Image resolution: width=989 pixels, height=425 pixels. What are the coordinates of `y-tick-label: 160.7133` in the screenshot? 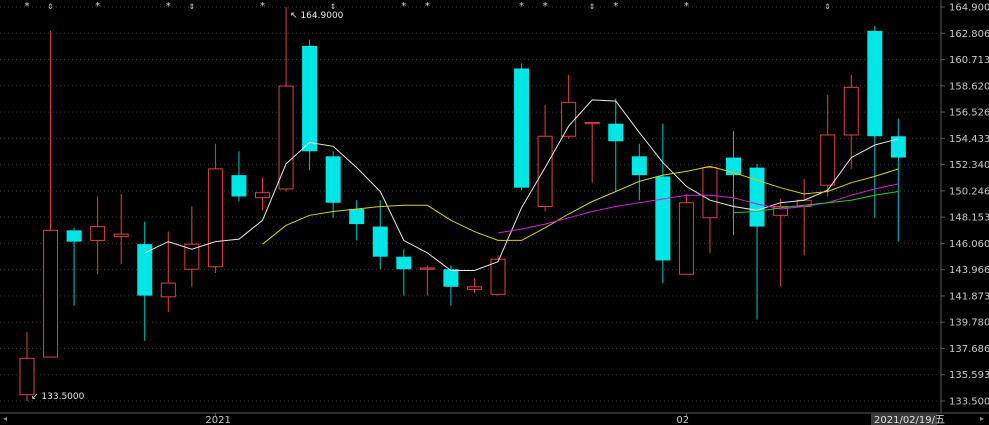 It's located at (969, 60).